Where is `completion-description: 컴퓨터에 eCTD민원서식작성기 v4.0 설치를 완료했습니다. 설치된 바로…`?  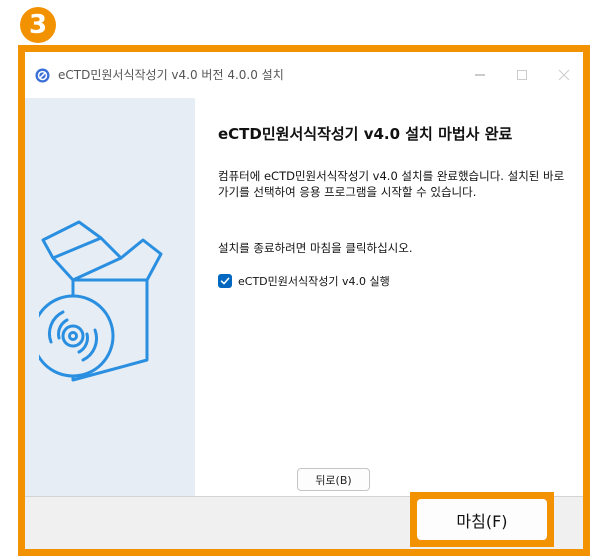 completion-description: 컴퓨터에 eCTD민원서식작성기 v4.0 설치를 완료했습니다. 설치된 바로… is located at coordinates (391, 184).